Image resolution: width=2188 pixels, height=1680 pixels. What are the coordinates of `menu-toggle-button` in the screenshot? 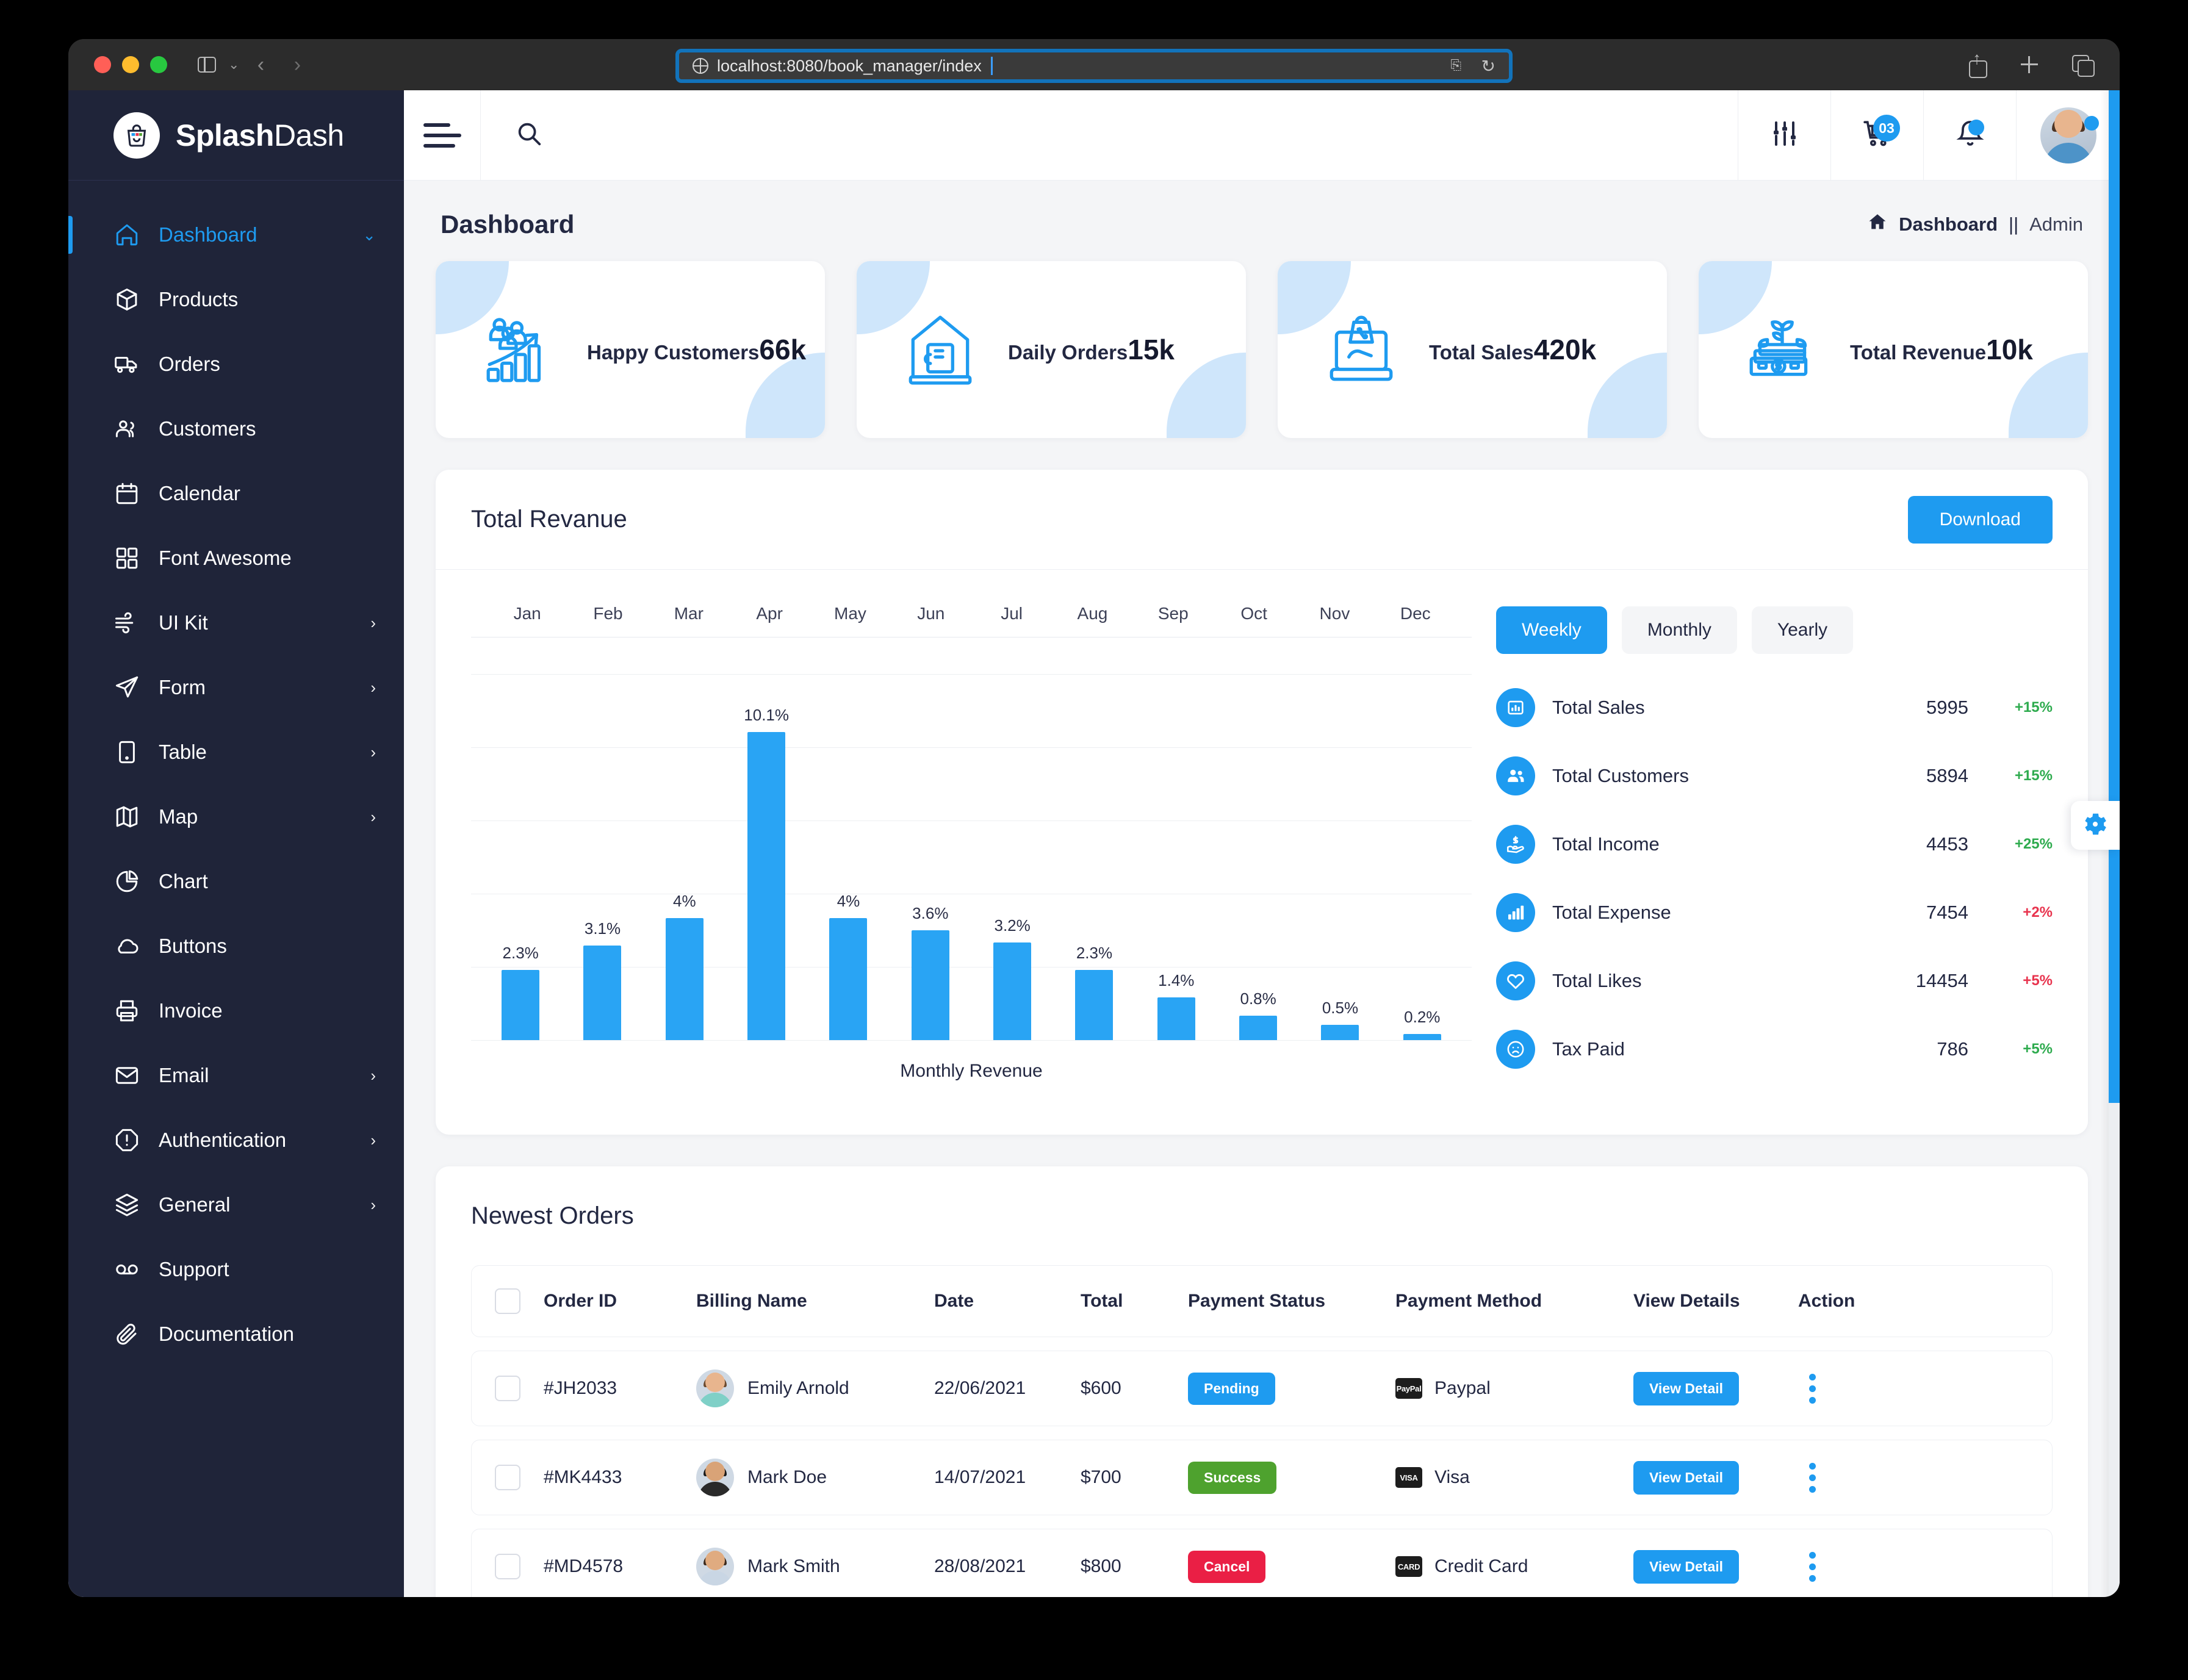 It's located at (443, 135).